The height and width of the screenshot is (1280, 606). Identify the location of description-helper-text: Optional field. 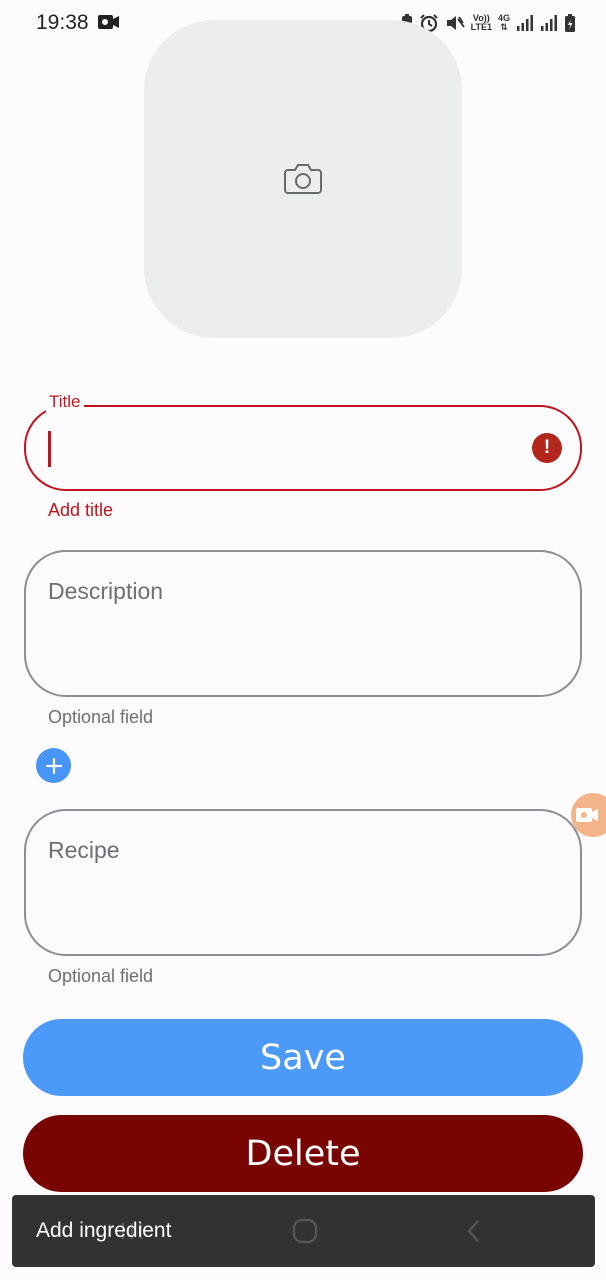
(101, 717).